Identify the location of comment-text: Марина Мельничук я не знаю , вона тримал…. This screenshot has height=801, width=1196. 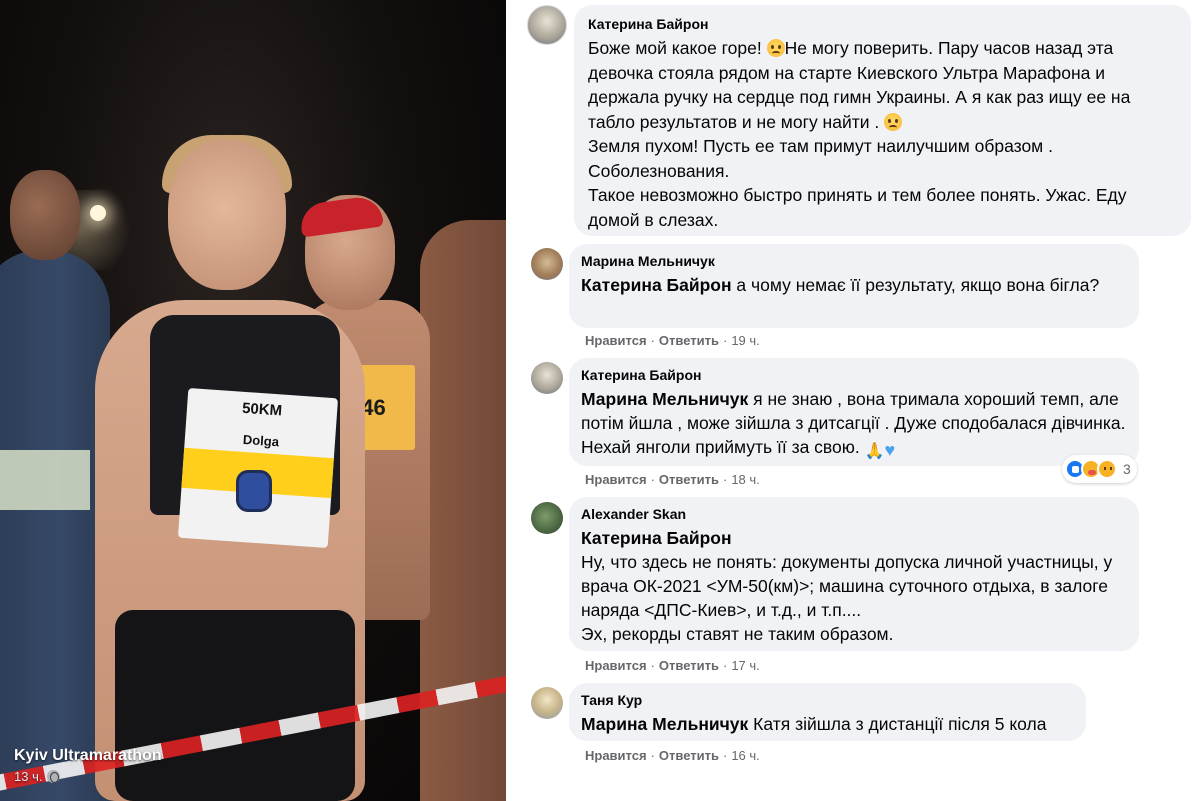
(854, 425).